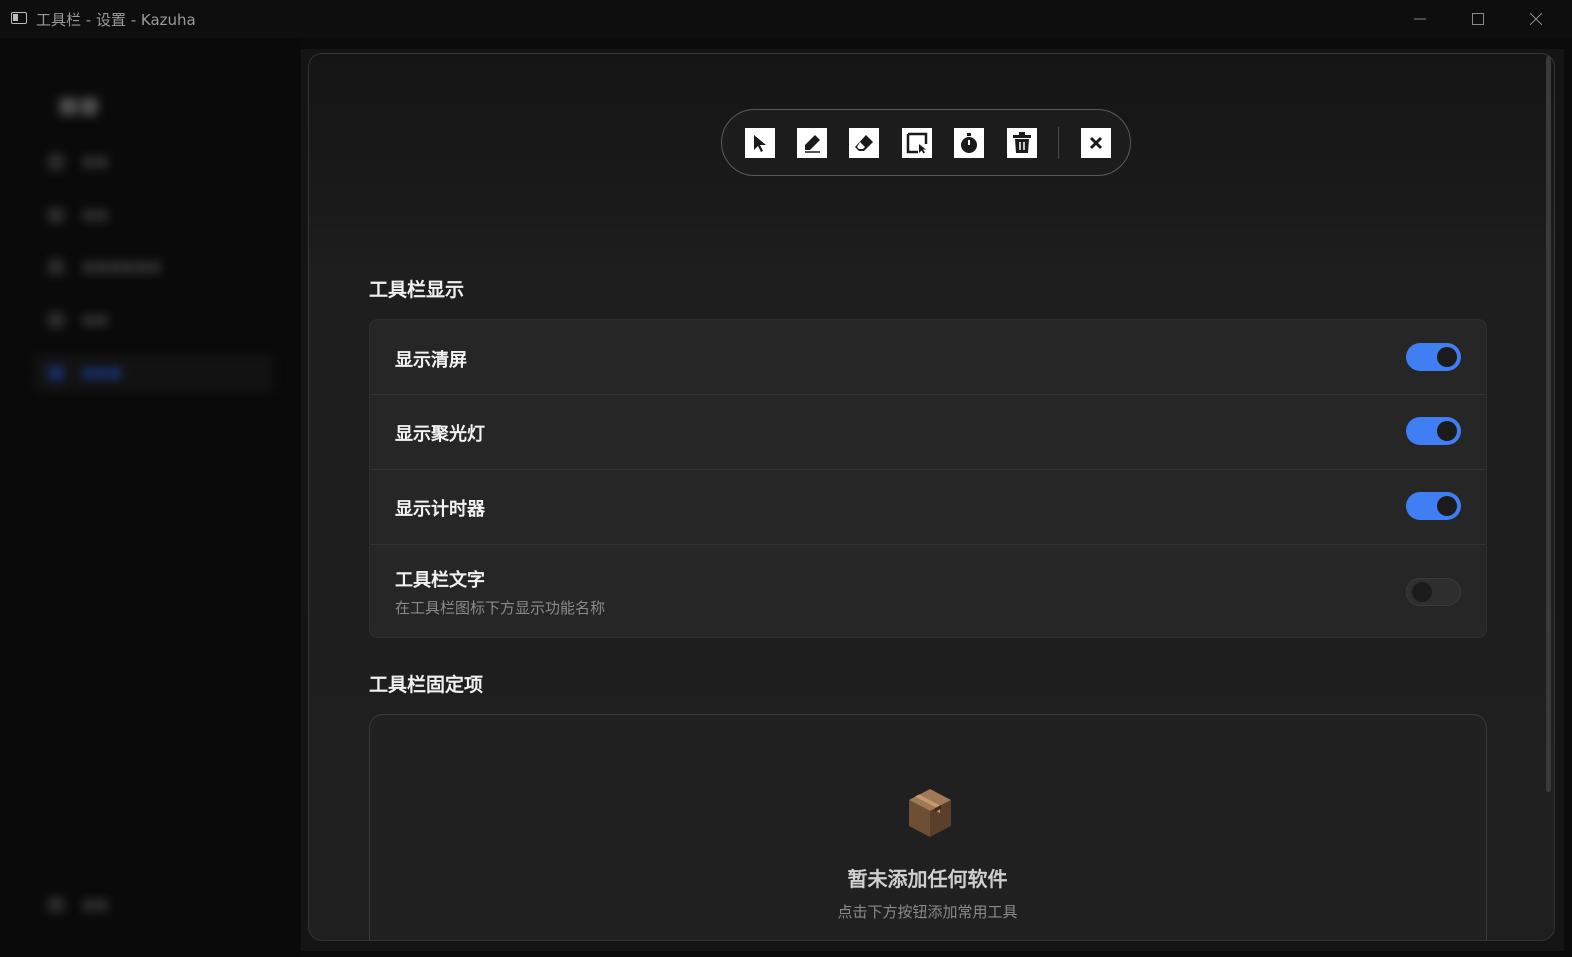 The image size is (1572, 957). I want to click on section-title-display: 工具栏显示, so click(417, 290).